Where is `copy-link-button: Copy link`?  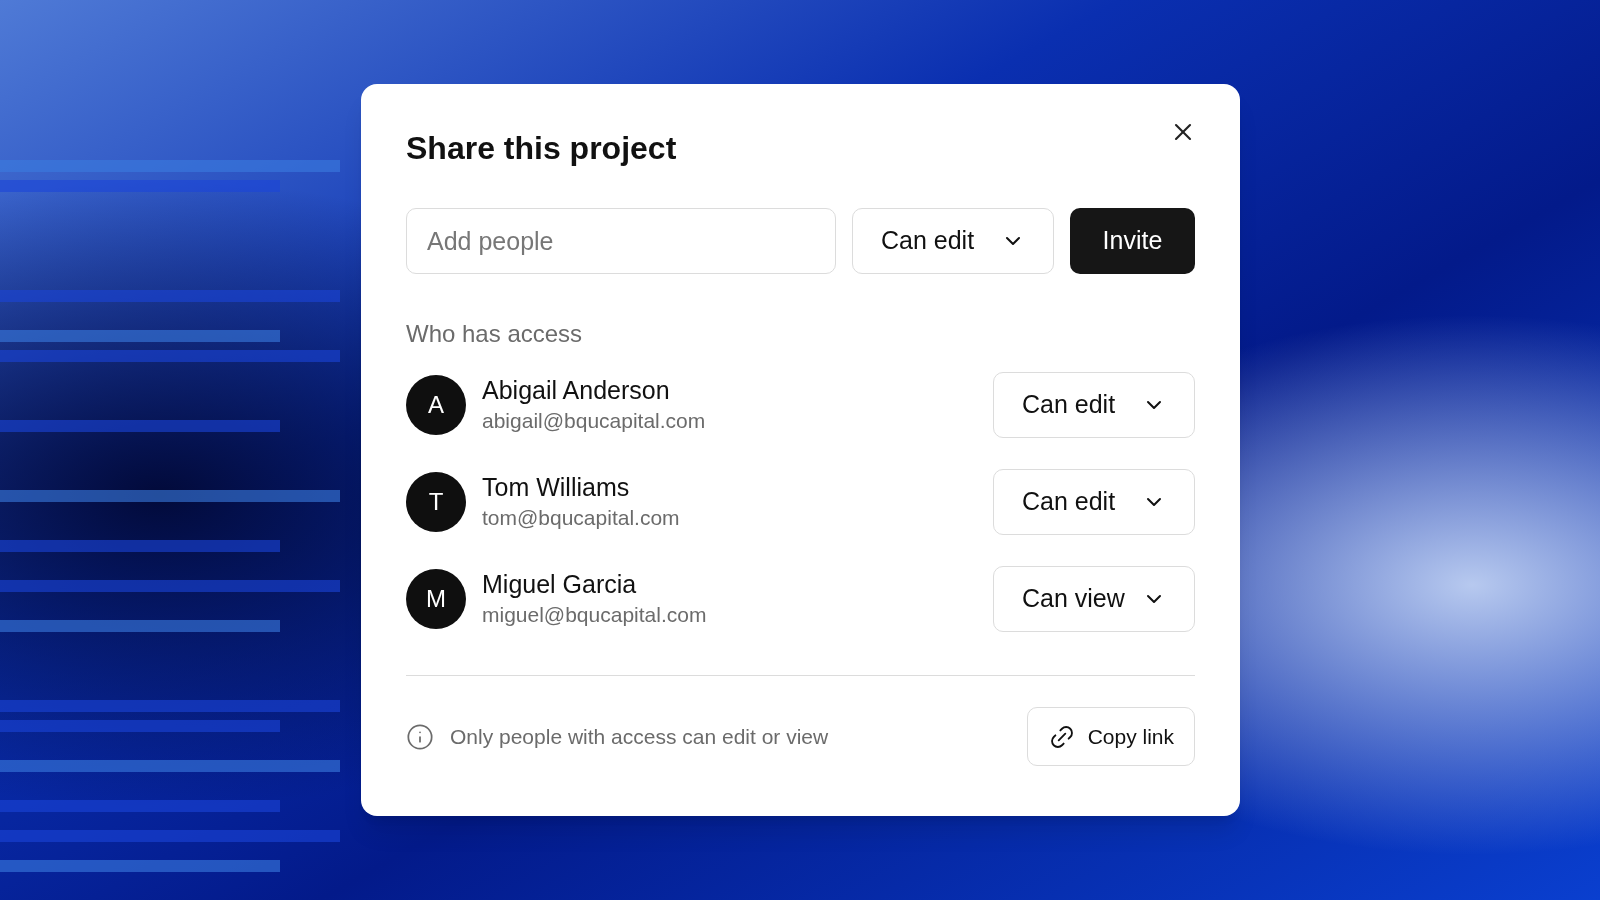 copy-link-button: Copy link is located at coordinates (1110, 736).